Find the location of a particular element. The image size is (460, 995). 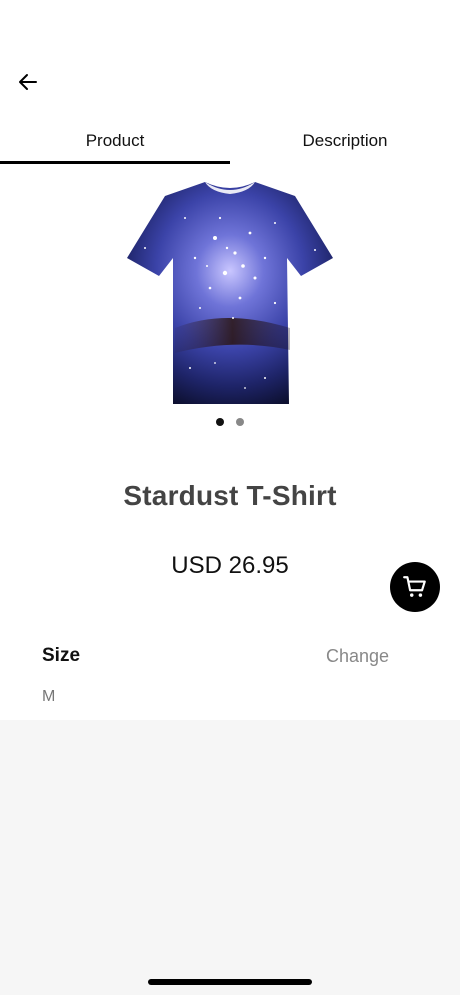

active-tab-indicator is located at coordinates (115, 162).